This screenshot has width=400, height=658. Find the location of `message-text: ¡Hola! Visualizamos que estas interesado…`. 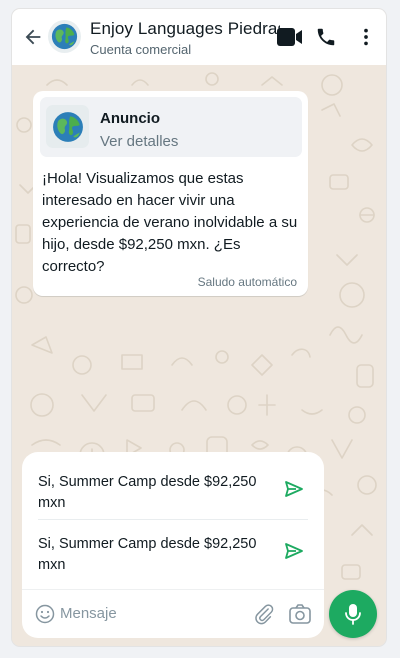

message-text: ¡Hola! Visualizamos que estas interesado… is located at coordinates (170, 222).